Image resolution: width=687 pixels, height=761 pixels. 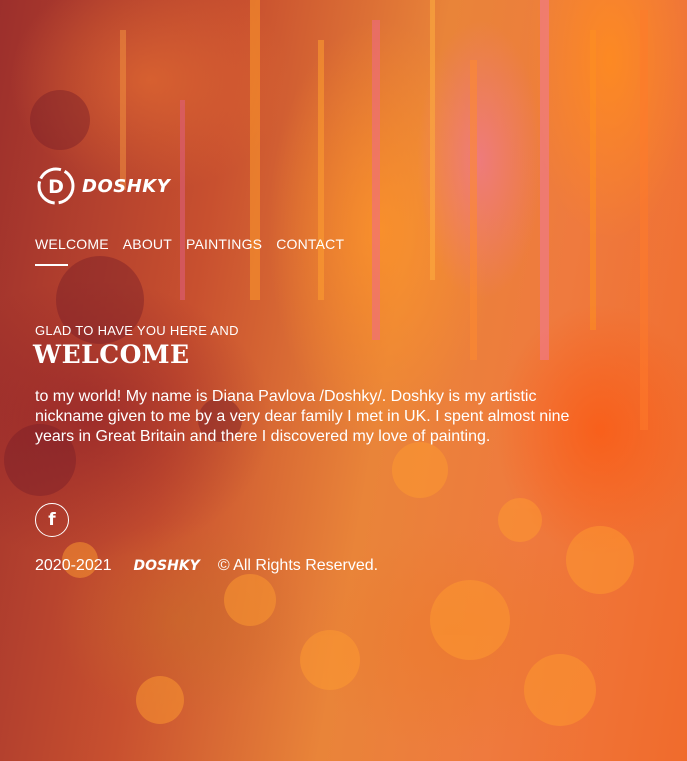 I want to click on facebook-icon: f, so click(x=52, y=520).